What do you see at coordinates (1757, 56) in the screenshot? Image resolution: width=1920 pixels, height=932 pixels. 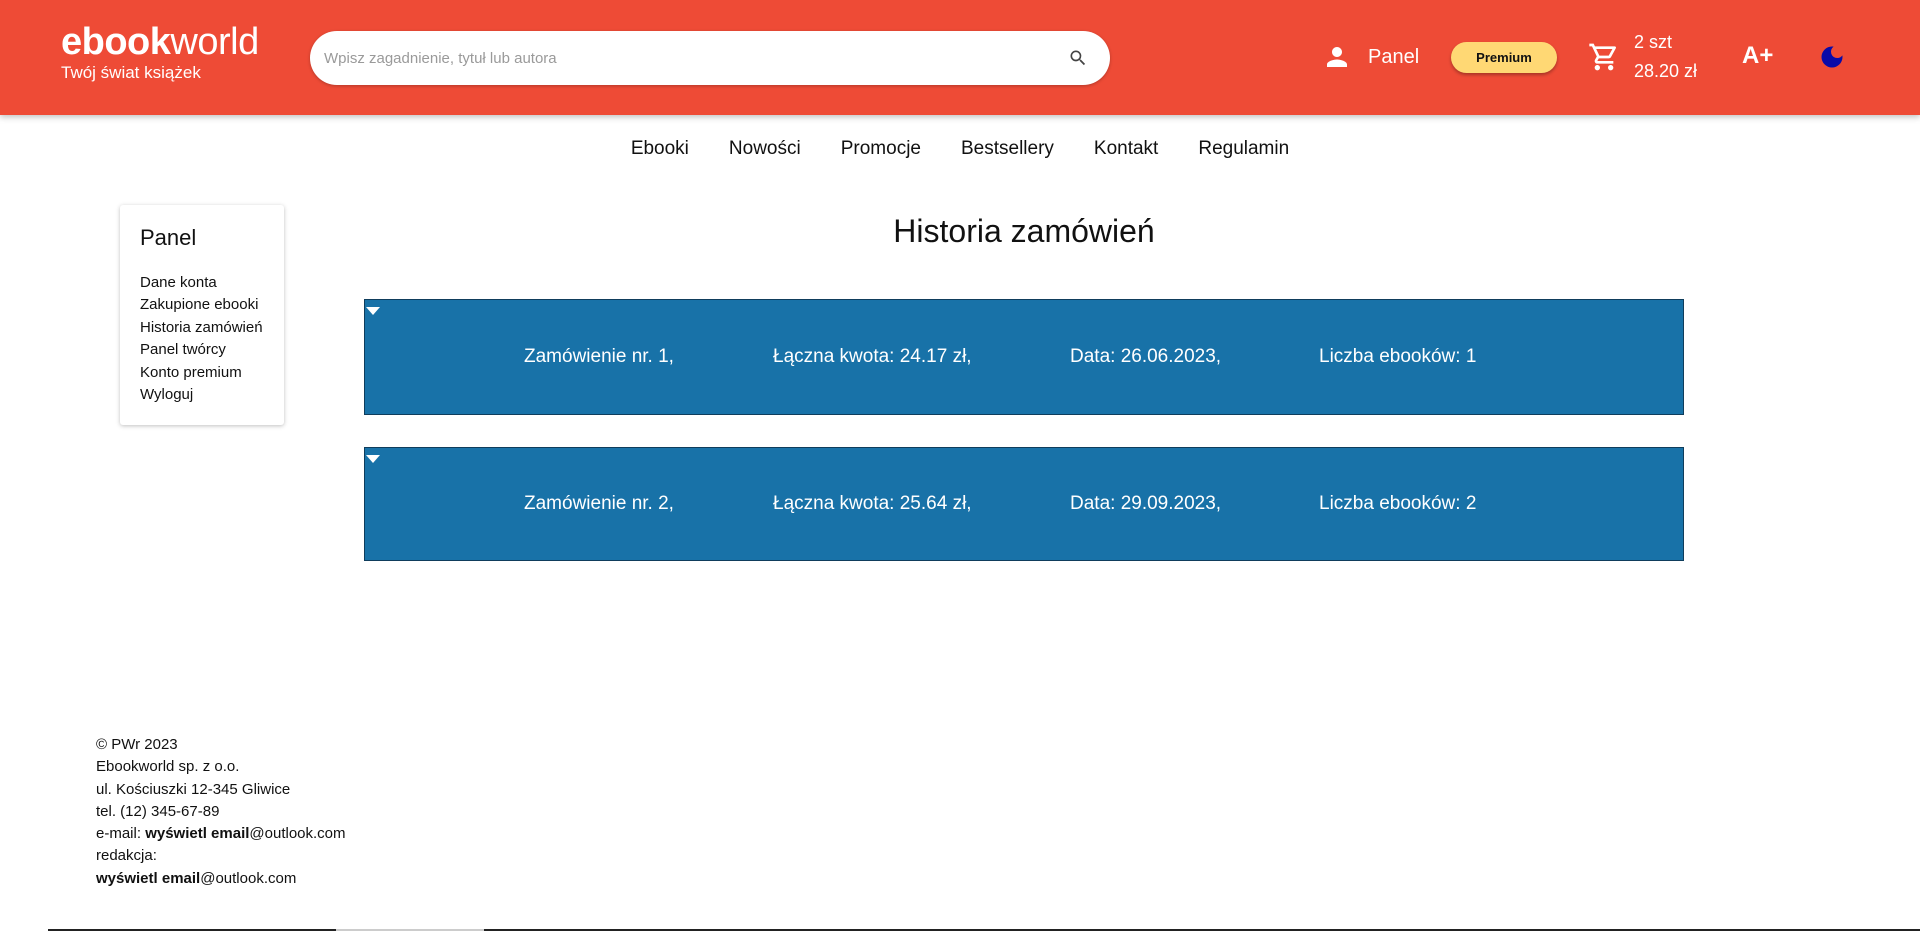 I see `font-size-button: A+` at bounding box center [1757, 56].